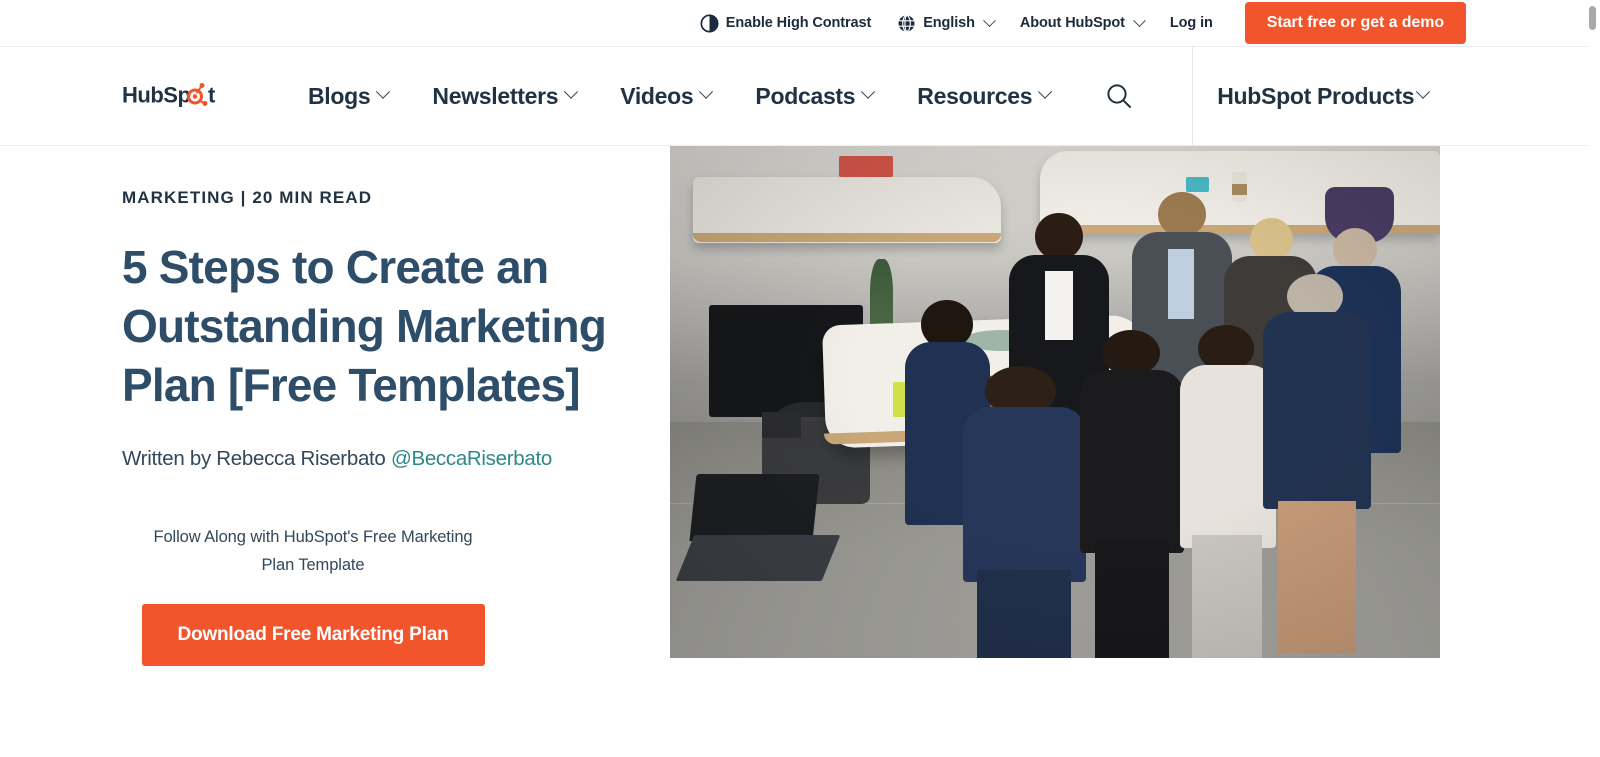 The image size is (1600, 757). I want to click on about-hubspot-label: About HubSpot, so click(1072, 23).